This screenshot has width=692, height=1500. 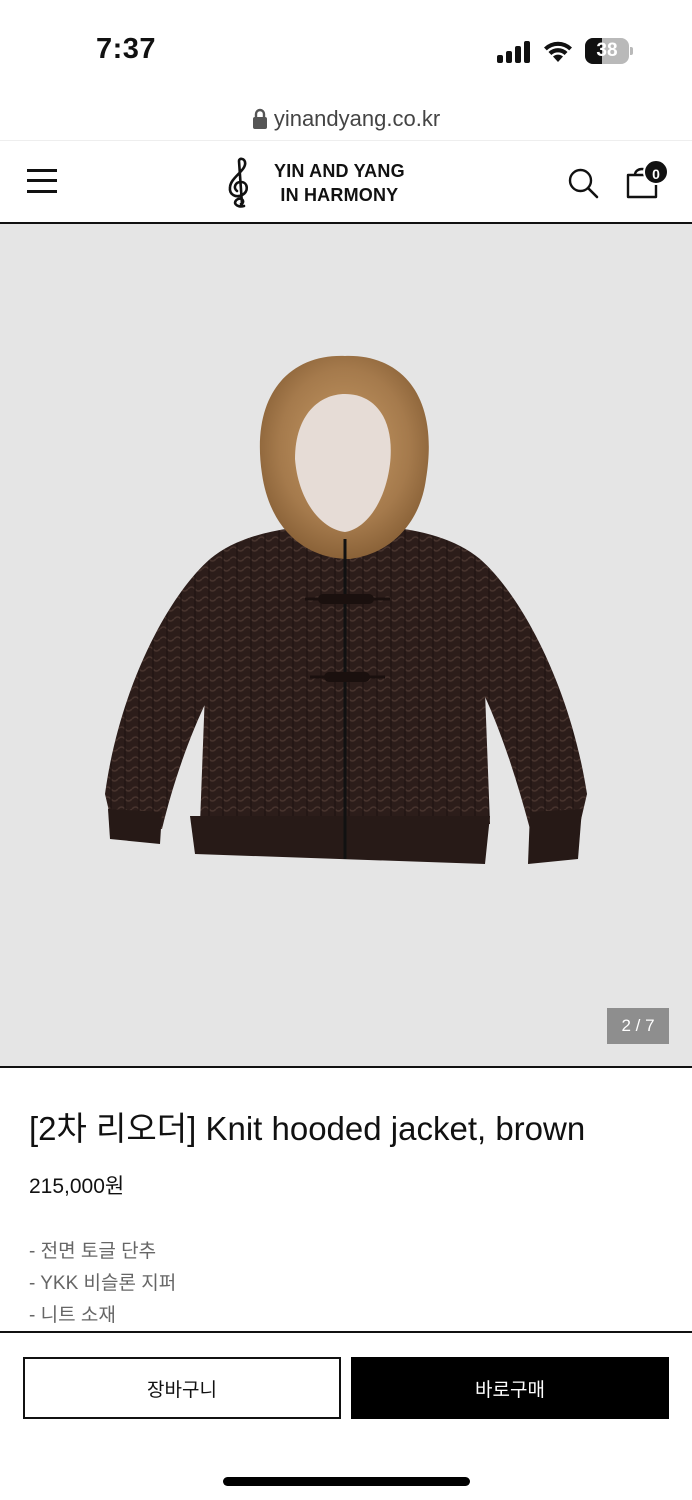 What do you see at coordinates (339, 195) in the screenshot?
I see `logo-line-2: IN HARMONY` at bounding box center [339, 195].